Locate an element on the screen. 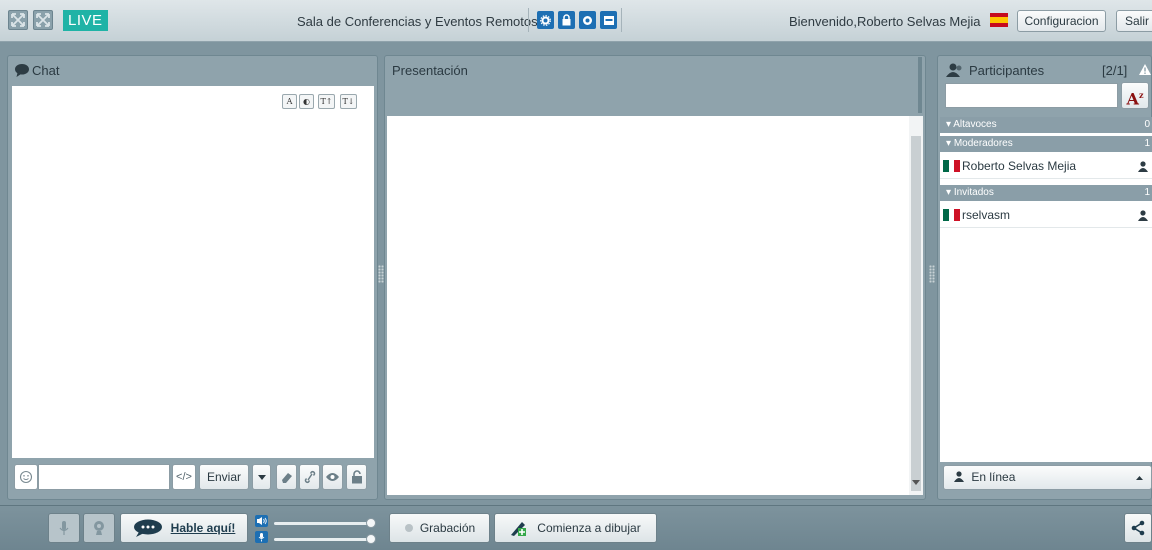  participant-name: Roberto Selvas Mejia is located at coordinates (1019, 166).